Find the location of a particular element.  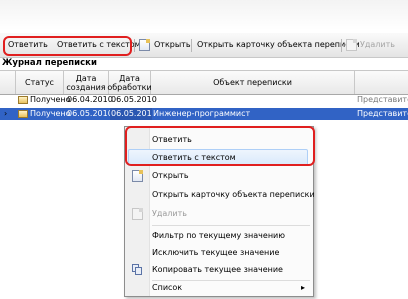

cell-object: Инженер-программист is located at coordinates (202, 113).